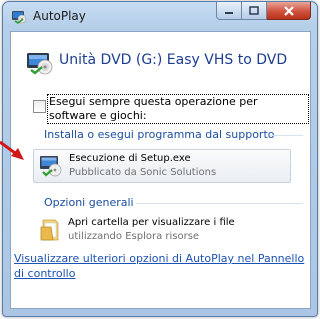 This screenshot has width=320, height=319. I want to click on title-bar: AutoPlay, so click(160, 17).